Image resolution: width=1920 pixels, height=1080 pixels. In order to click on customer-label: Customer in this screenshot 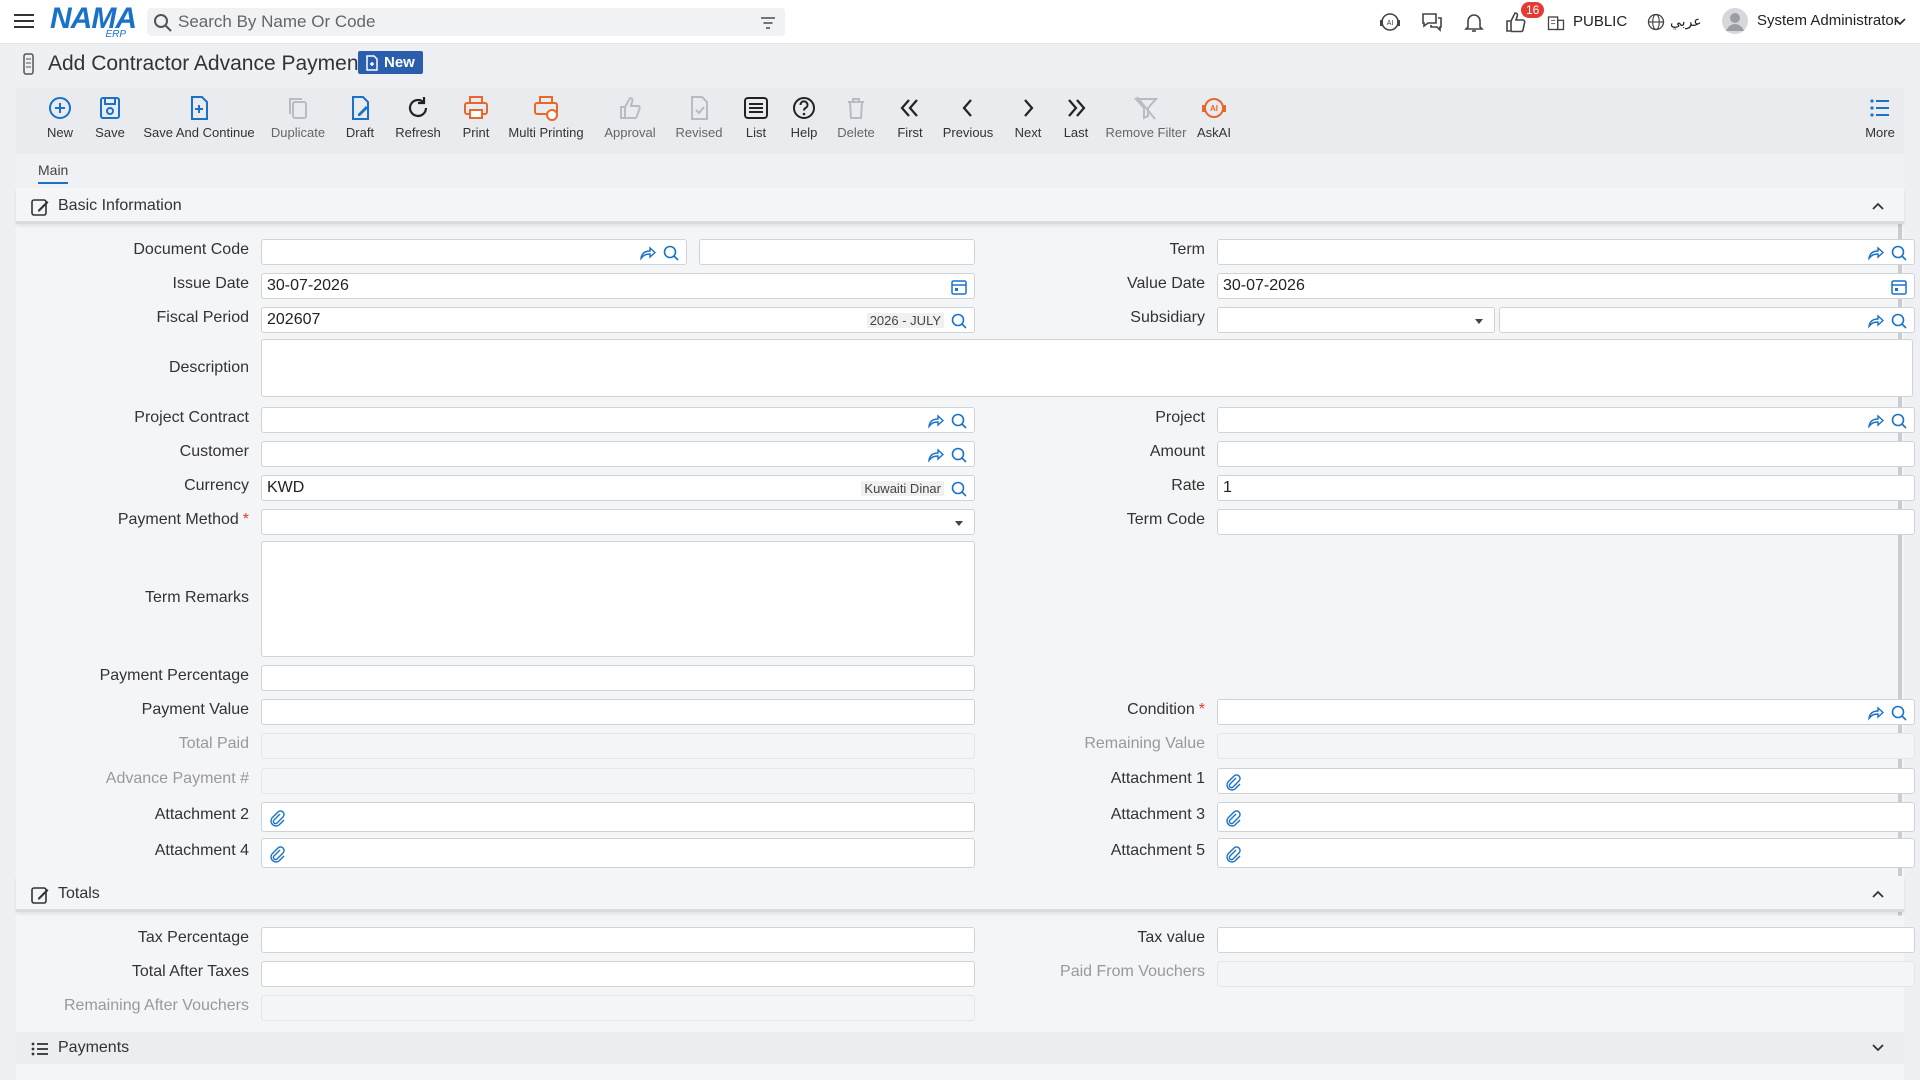, I will do `click(214, 451)`.